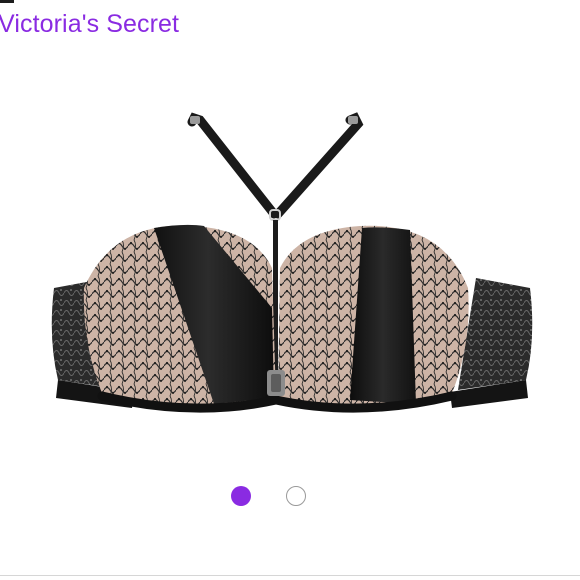  I want to click on image-carousel-dots, so click(290, 496).